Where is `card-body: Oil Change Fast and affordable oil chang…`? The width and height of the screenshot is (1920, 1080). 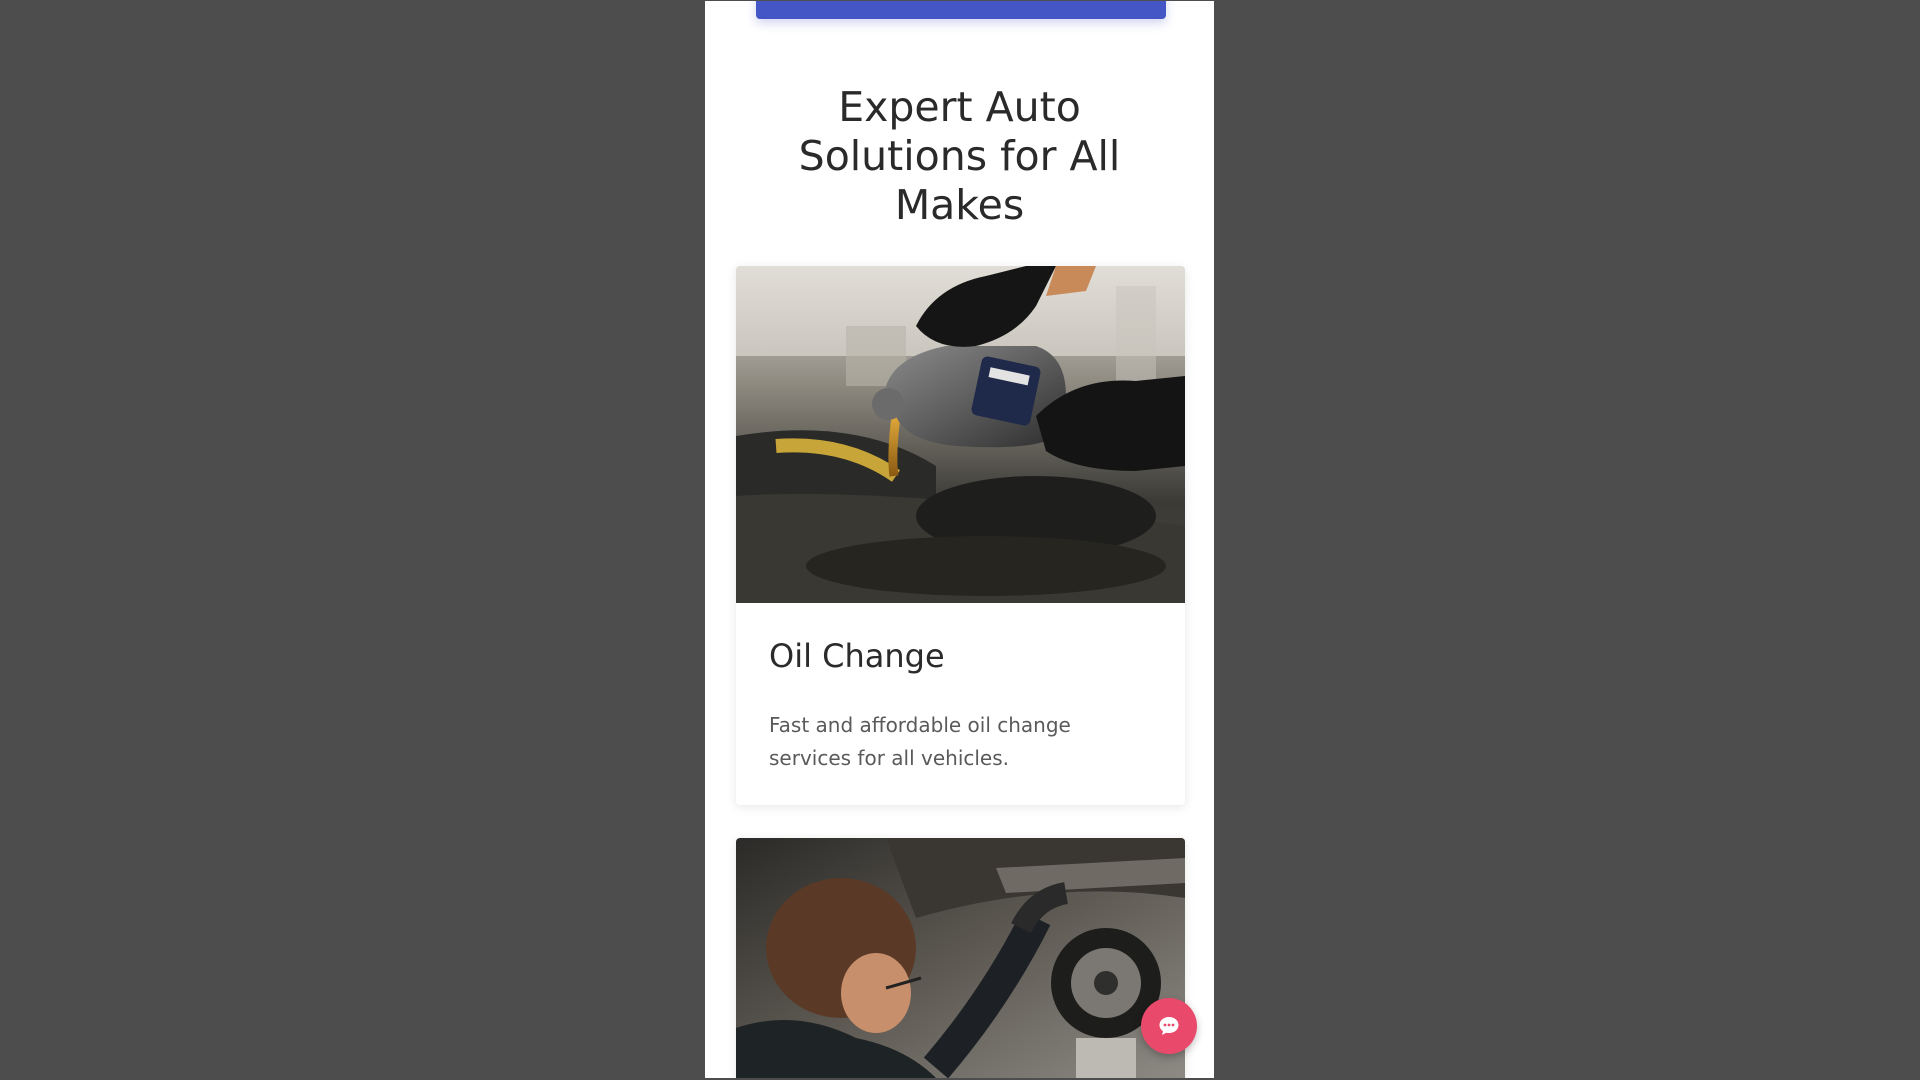 card-body: Oil Change Fast and affordable oil chang… is located at coordinates (960, 689).